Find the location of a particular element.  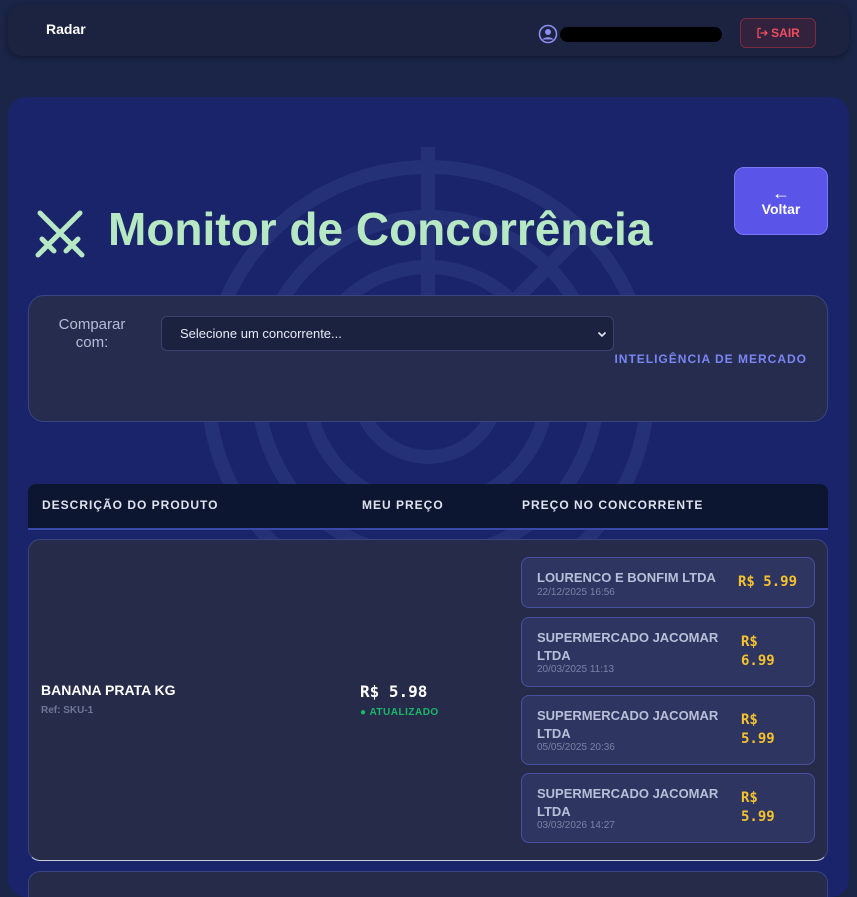

back-label: Voltar is located at coordinates (781, 209).